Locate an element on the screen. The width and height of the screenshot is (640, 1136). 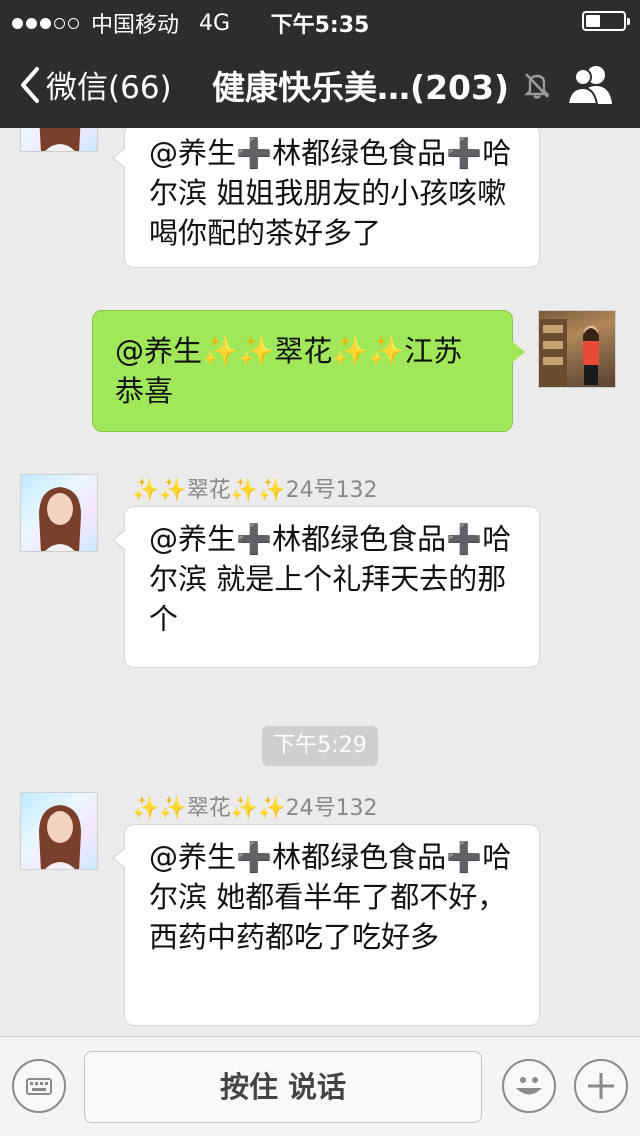
more-options-button is located at coordinates (601, 1086).